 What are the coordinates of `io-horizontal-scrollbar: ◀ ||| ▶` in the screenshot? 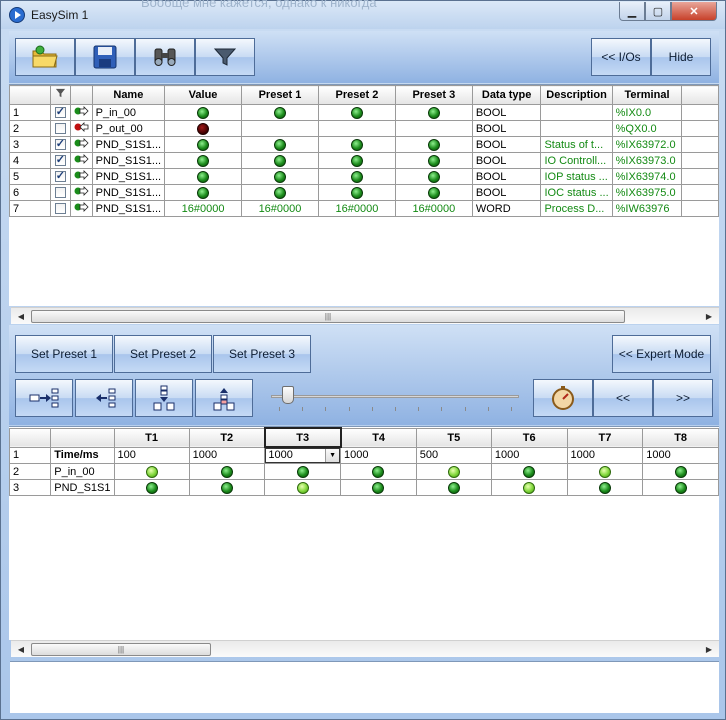 It's located at (365, 315).